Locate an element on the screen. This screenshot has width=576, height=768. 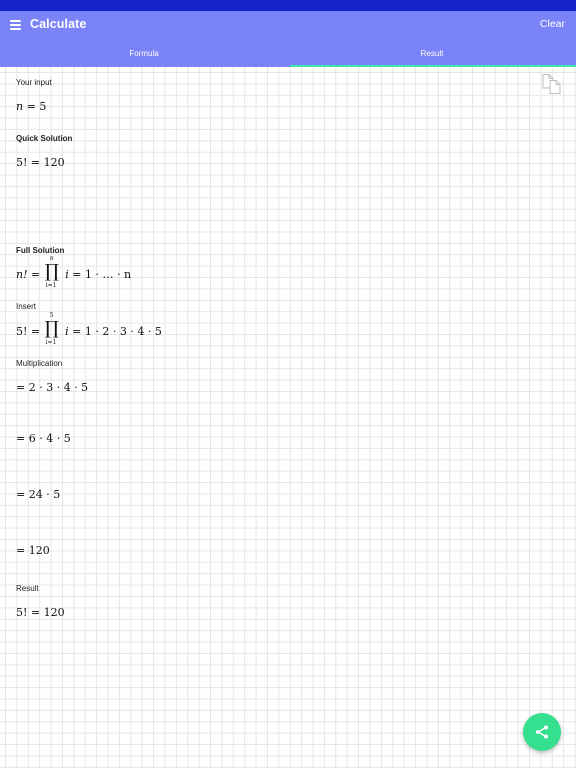
multiplication-step-1: = 2 · 3 · 4 · 5 is located at coordinates (52, 387).